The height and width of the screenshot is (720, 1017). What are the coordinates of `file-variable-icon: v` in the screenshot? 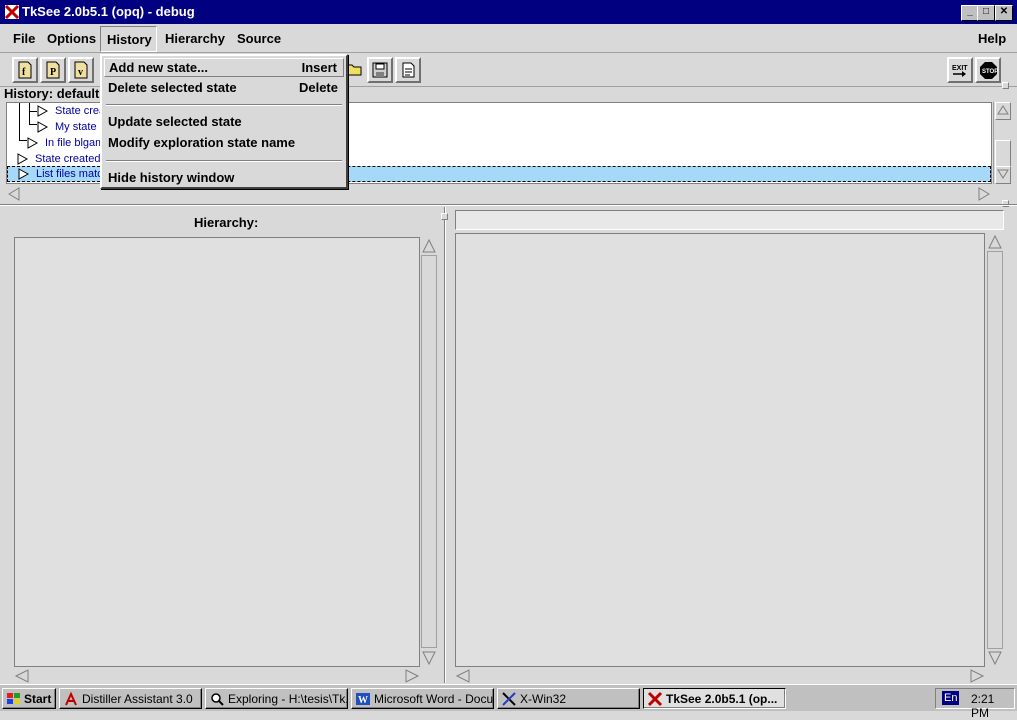 It's located at (81, 70).